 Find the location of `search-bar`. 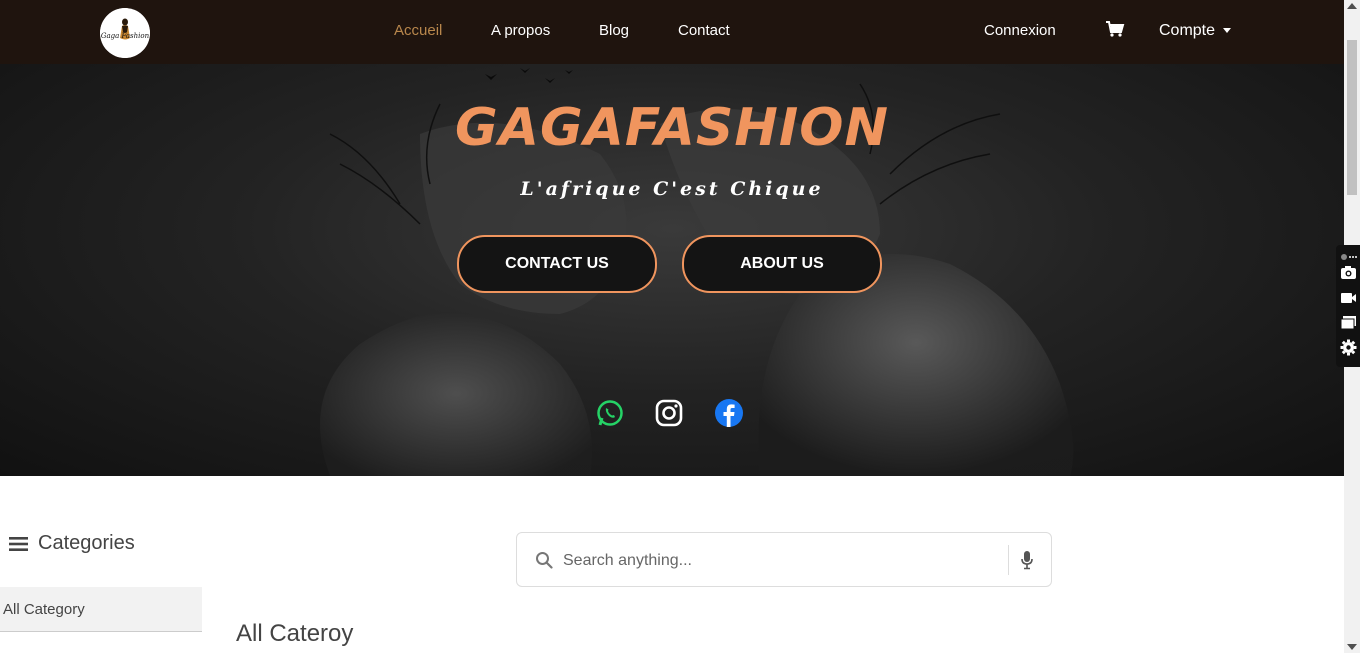

search-bar is located at coordinates (784, 559).